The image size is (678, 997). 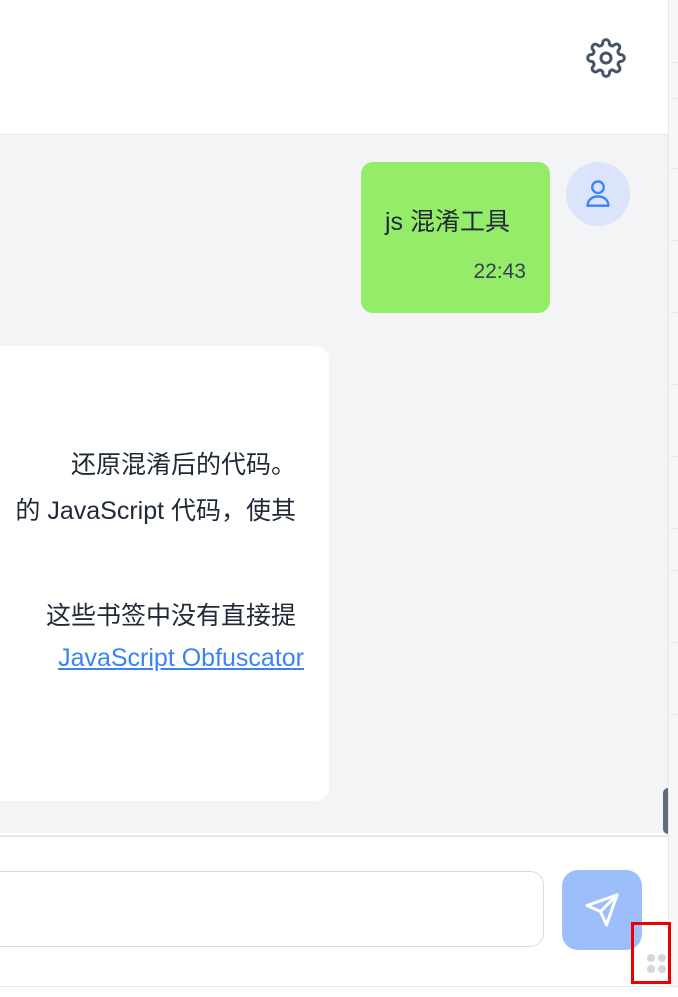 What do you see at coordinates (606, 58) in the screenshot?
I see `gear-icon` at bounding box center [606, 58].